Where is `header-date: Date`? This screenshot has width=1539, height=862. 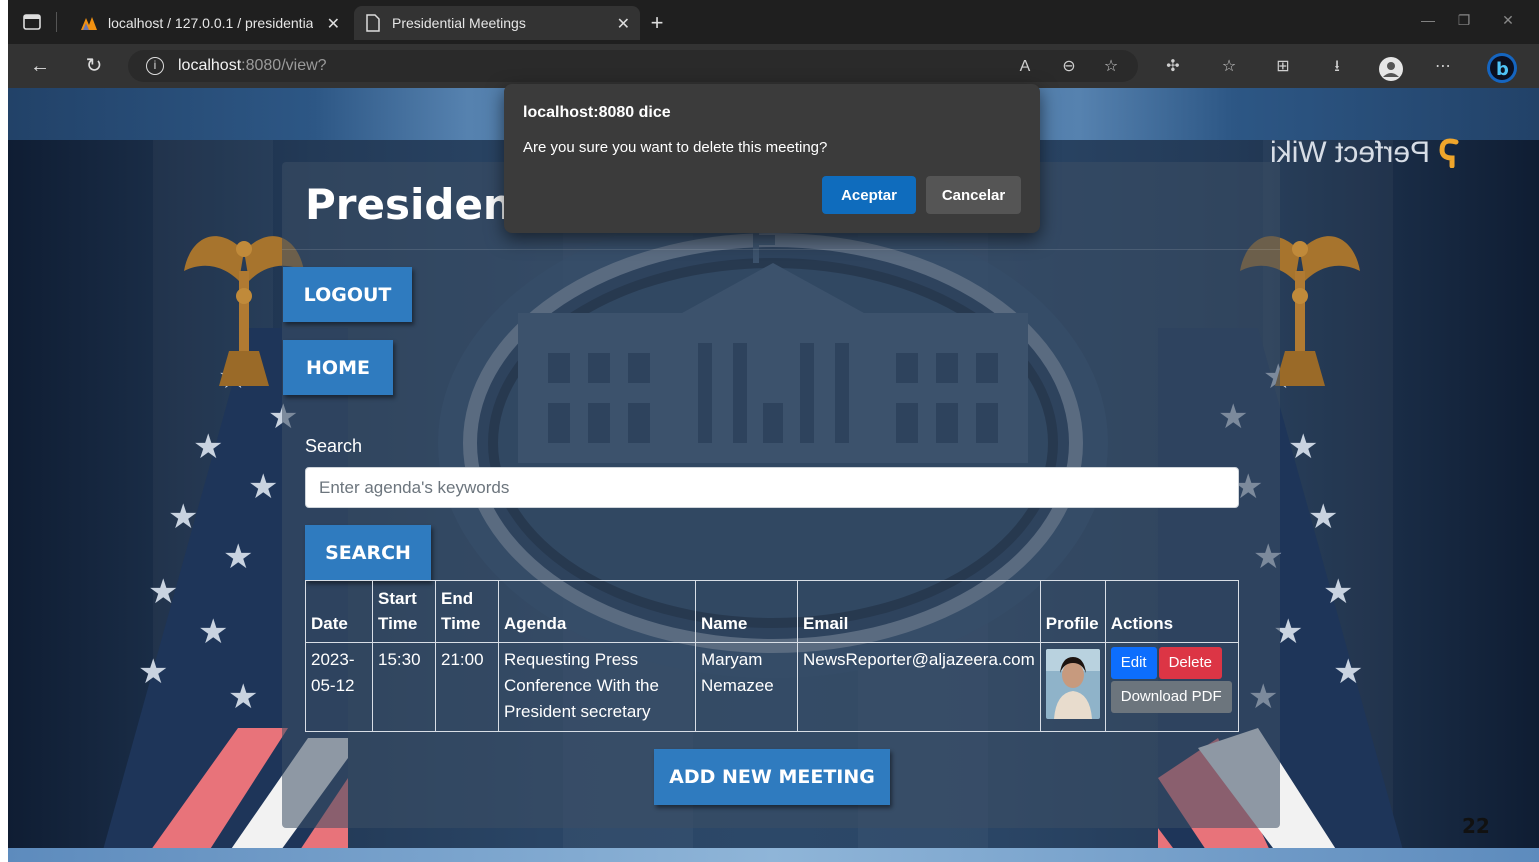 header-date: Date is located at coordinates (339, 611).